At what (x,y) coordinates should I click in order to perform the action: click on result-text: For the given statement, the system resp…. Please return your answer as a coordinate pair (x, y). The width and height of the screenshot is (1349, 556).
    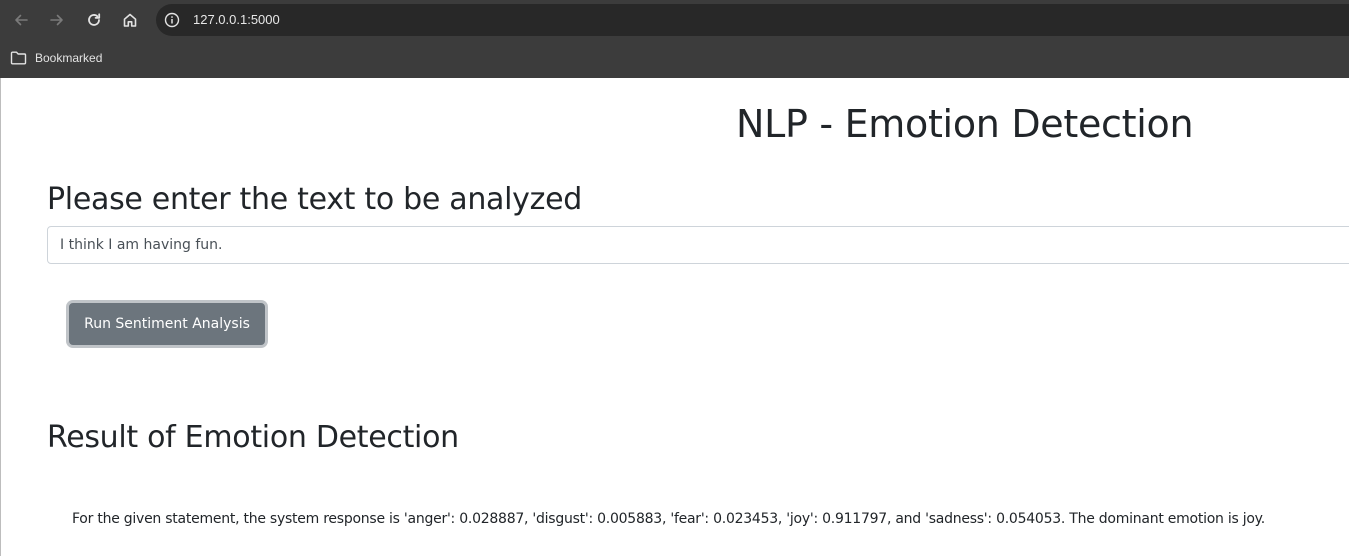
    Looking at the image, I should click on (668, 519).